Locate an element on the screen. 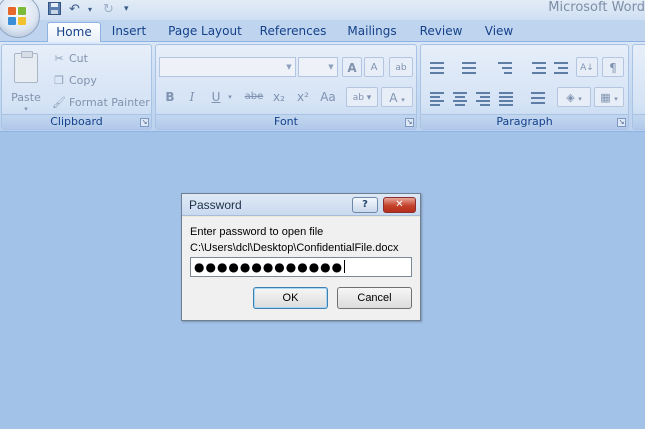  multilevel-list-icon is located at coordinates (505, 68).